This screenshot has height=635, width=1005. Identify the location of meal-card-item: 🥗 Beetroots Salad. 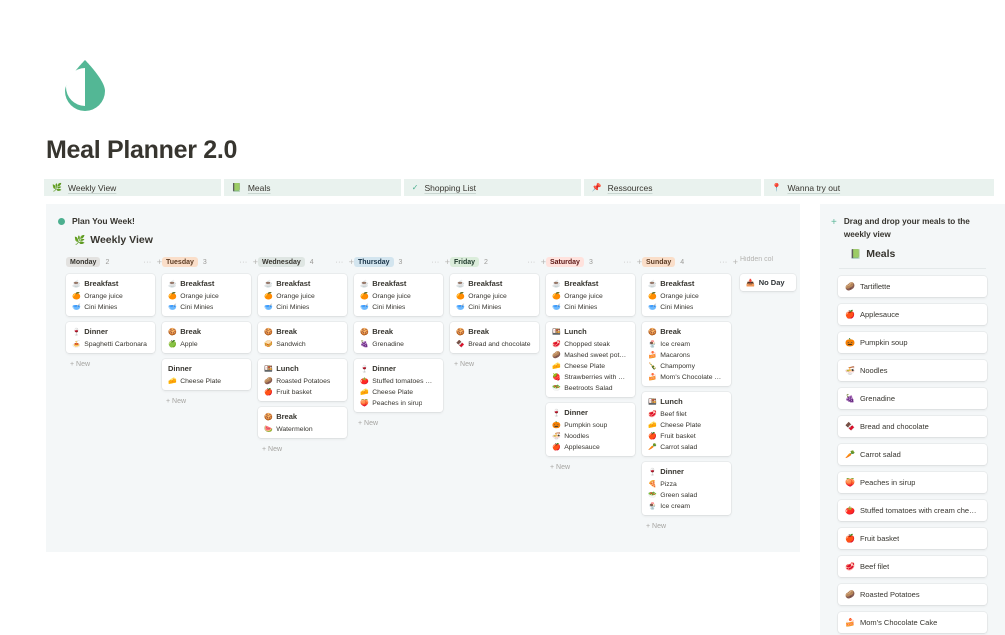
(590, 388).